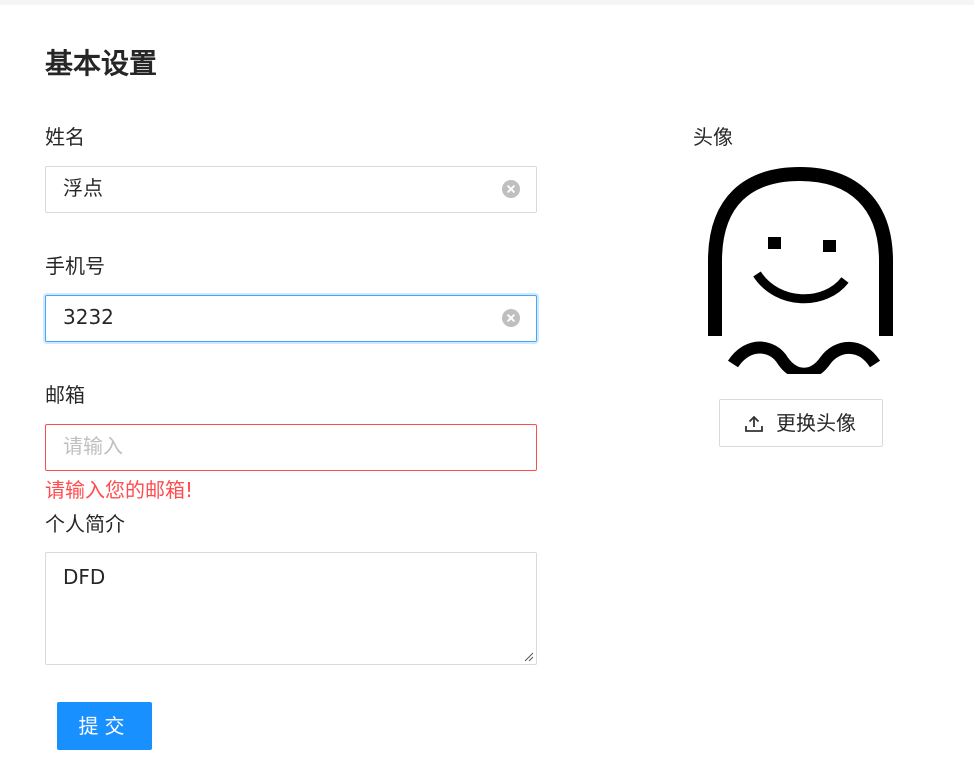  Describe the element at coordinates (754, 423) in the screenshot. I see `upload-icon` at that location.